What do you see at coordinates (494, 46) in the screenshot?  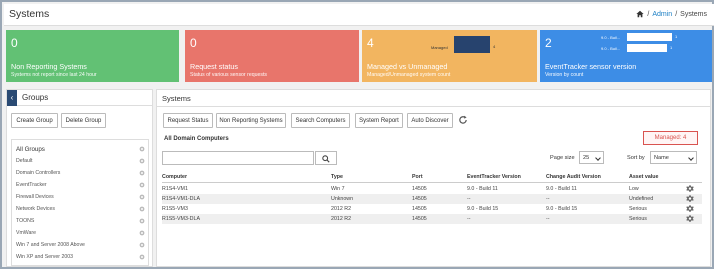 I see `mini-chart-marker: 4` at bounding box center [494, 46].